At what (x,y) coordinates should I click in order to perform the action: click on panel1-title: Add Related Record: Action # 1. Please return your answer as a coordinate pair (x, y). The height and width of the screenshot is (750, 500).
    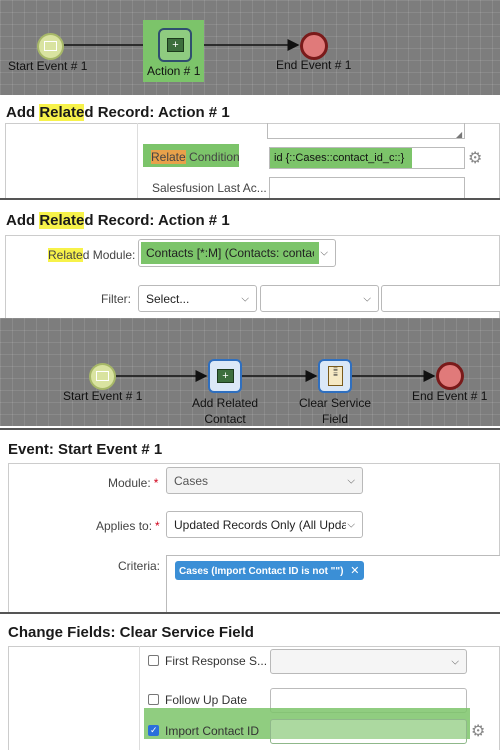
    Looking at the image, I should click on (118, 112).